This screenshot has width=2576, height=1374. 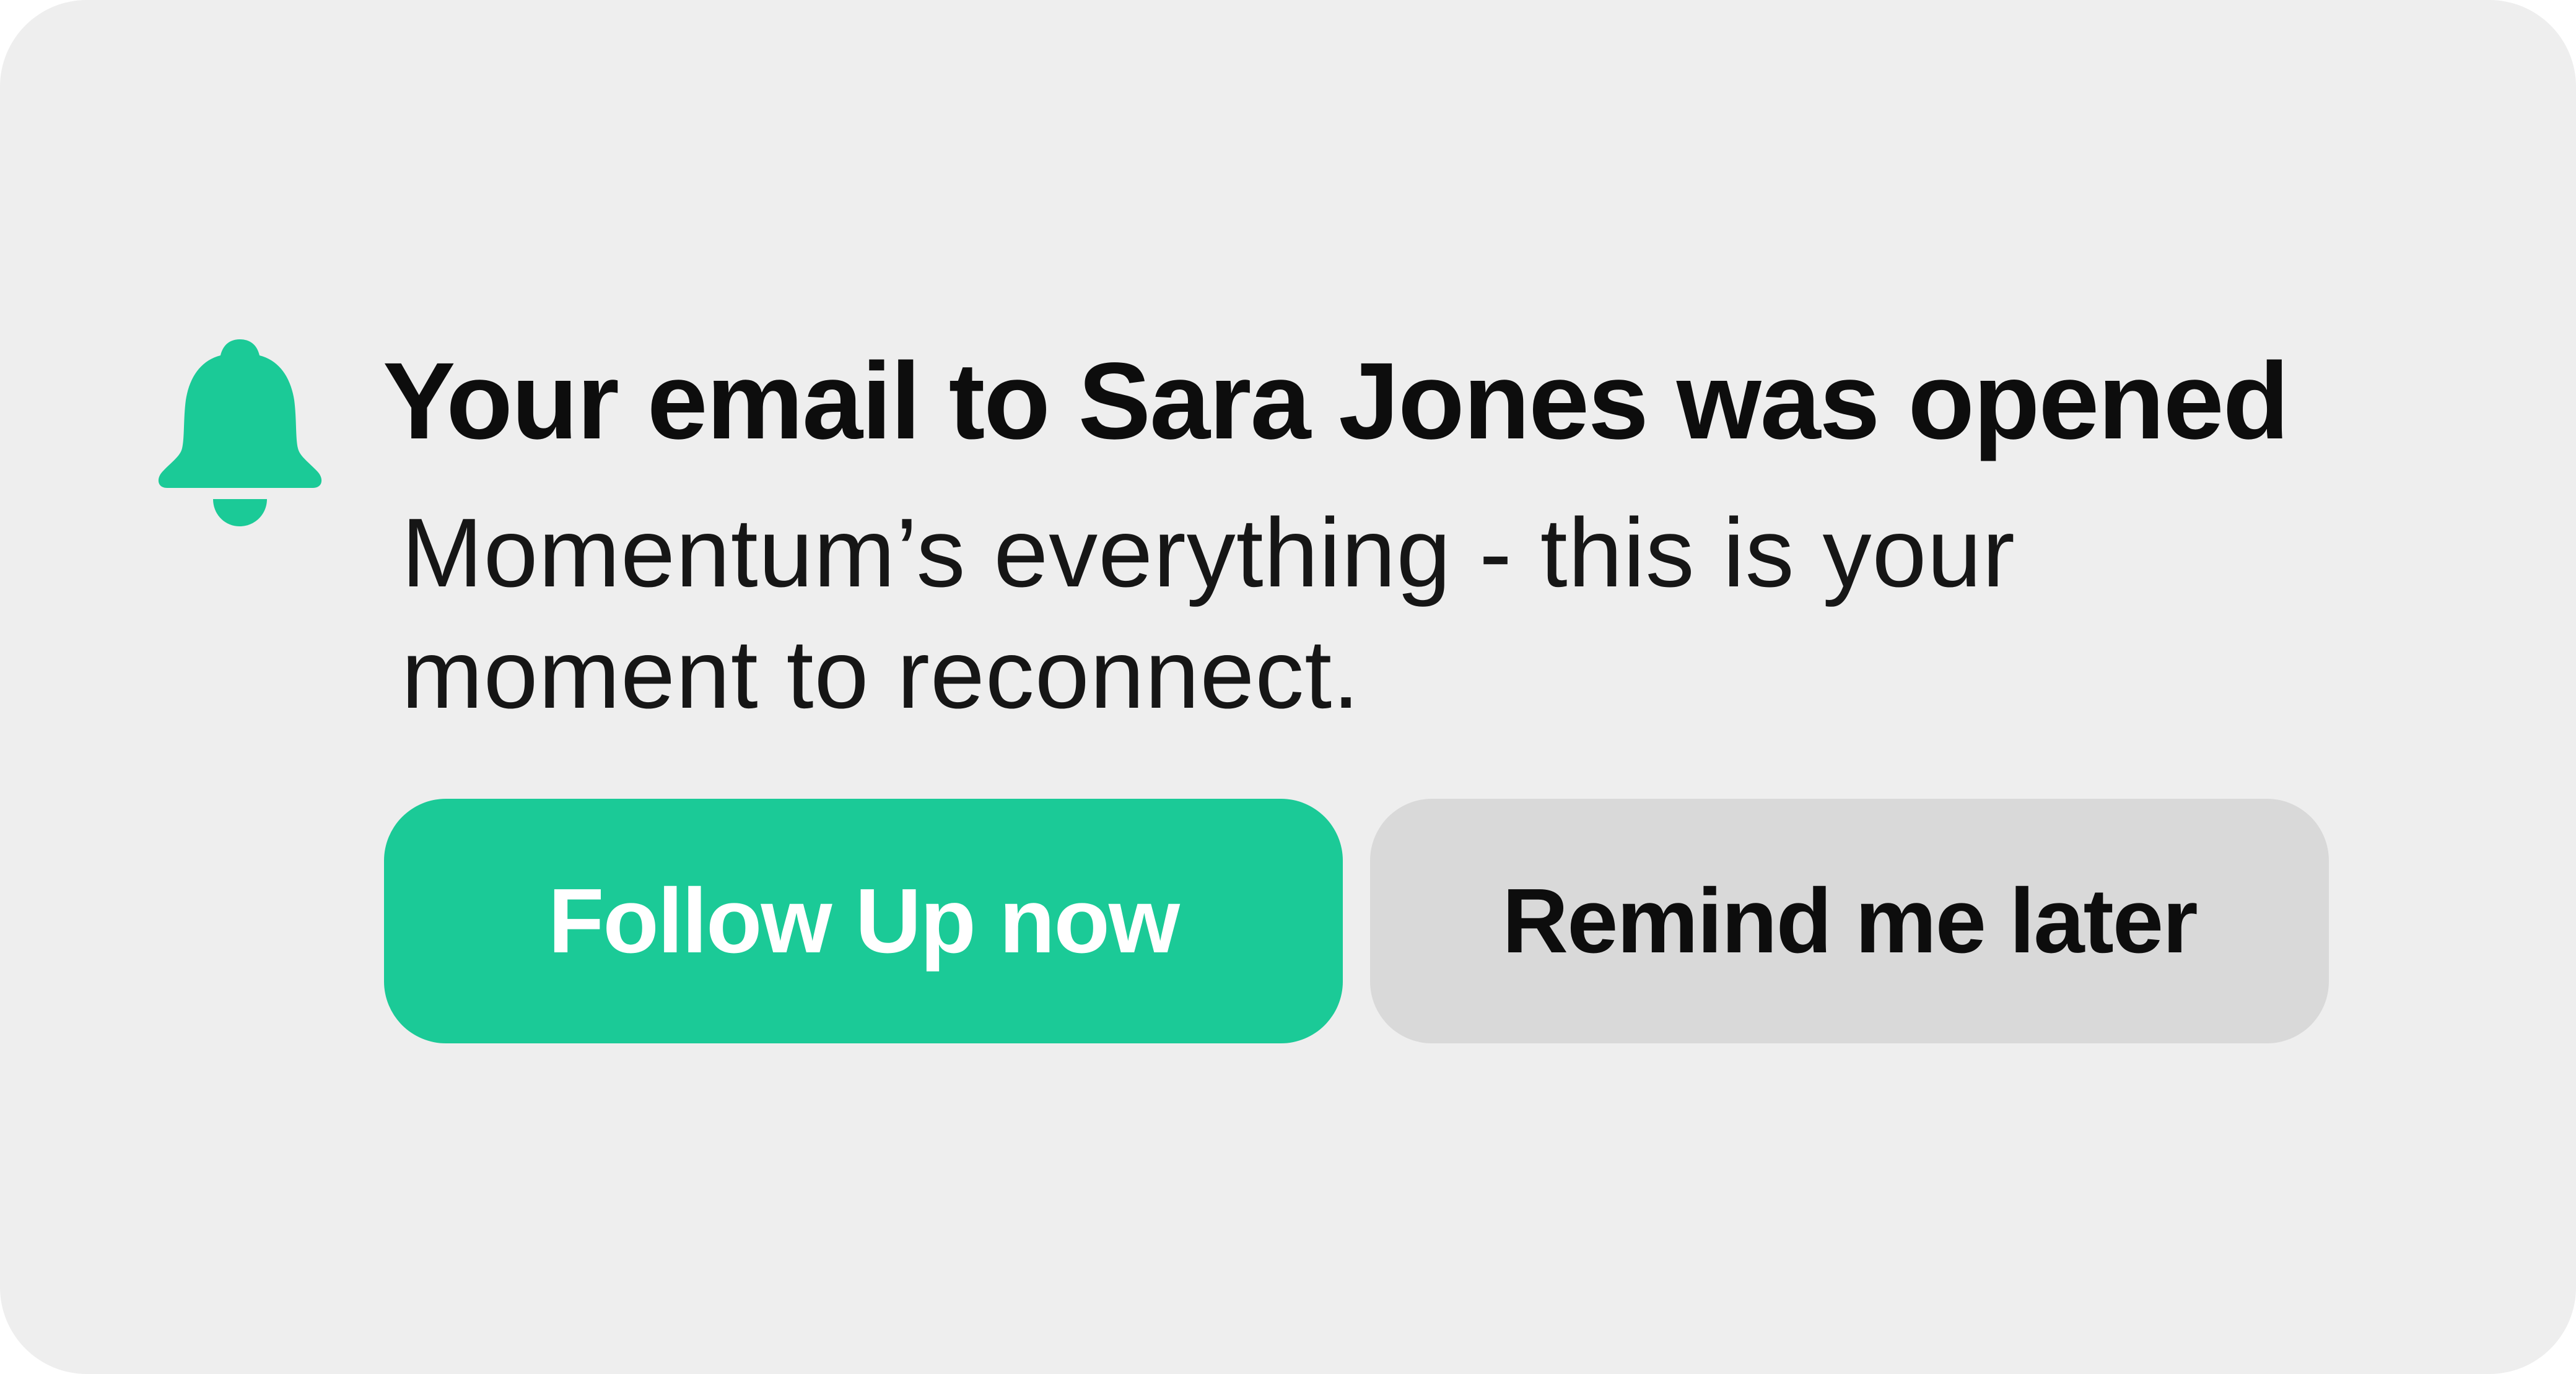 What do you see at coordinates (863, 921) in the screenshot?
I see `follow-up-now-button: Follow Up now` at bounding box center [863, 921].